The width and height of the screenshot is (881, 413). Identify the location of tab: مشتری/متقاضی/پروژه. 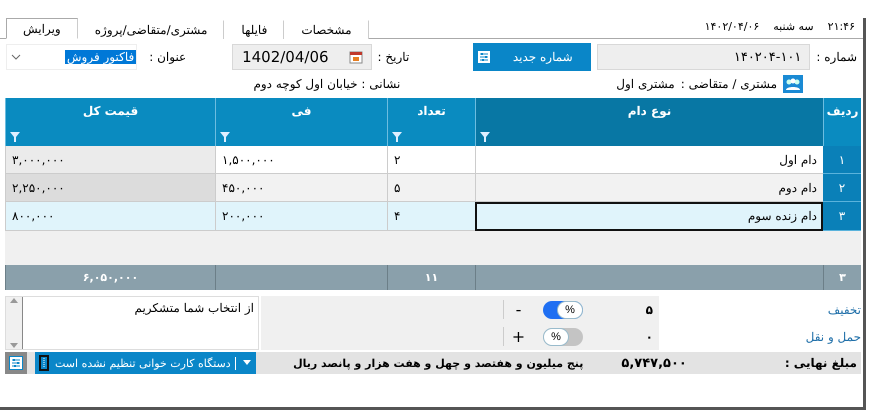
(151, 29).